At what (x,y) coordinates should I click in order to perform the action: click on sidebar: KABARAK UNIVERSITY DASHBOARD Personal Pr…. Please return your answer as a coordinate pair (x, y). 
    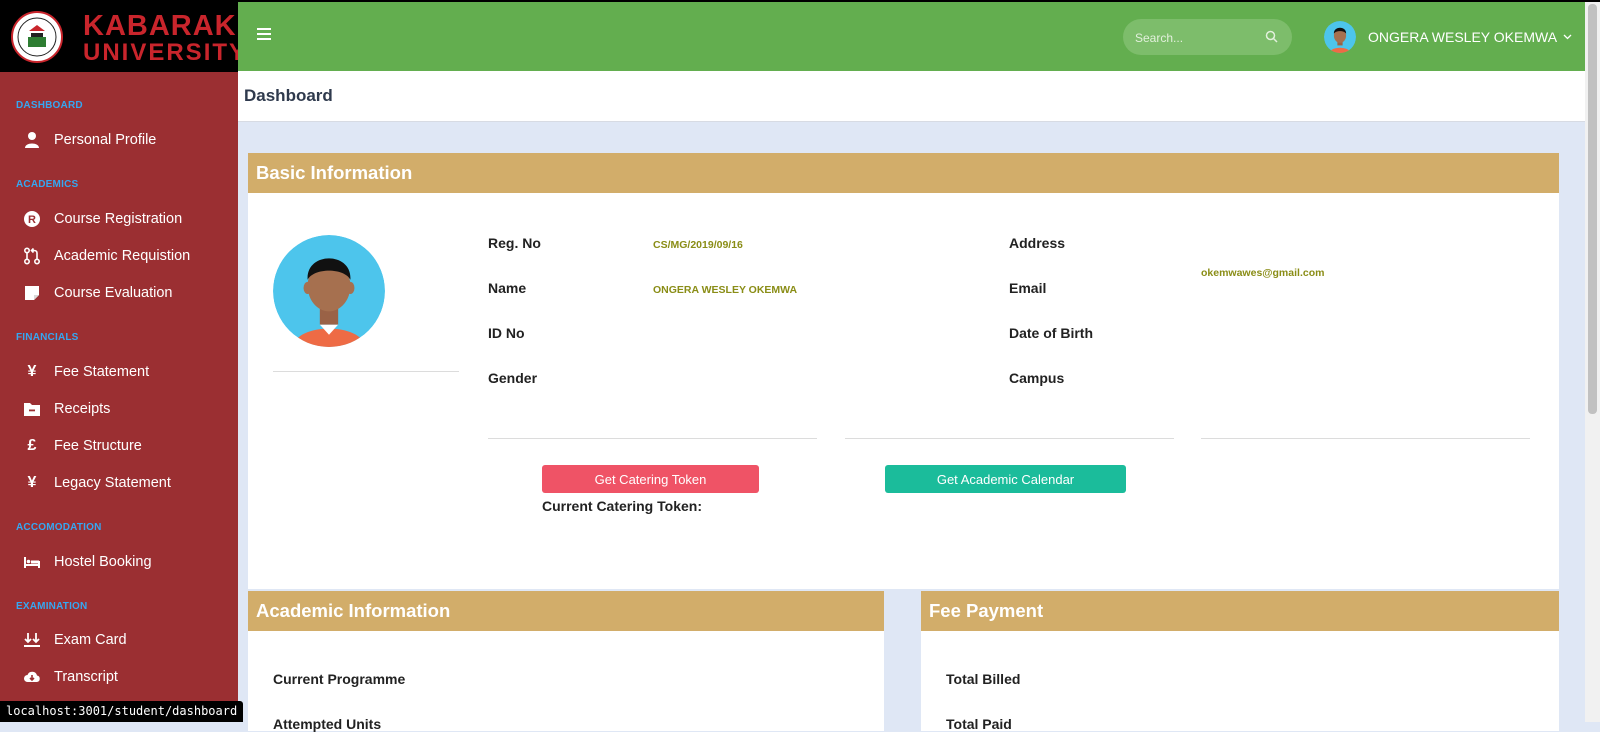
    Looking at the image, I should click on (119, 362).